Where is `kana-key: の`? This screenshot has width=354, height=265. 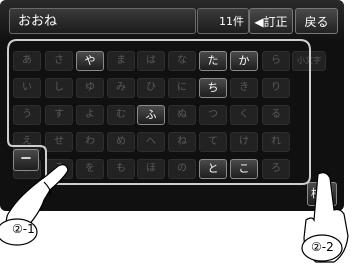
kana-key: の is located at coordinates (182, 169).